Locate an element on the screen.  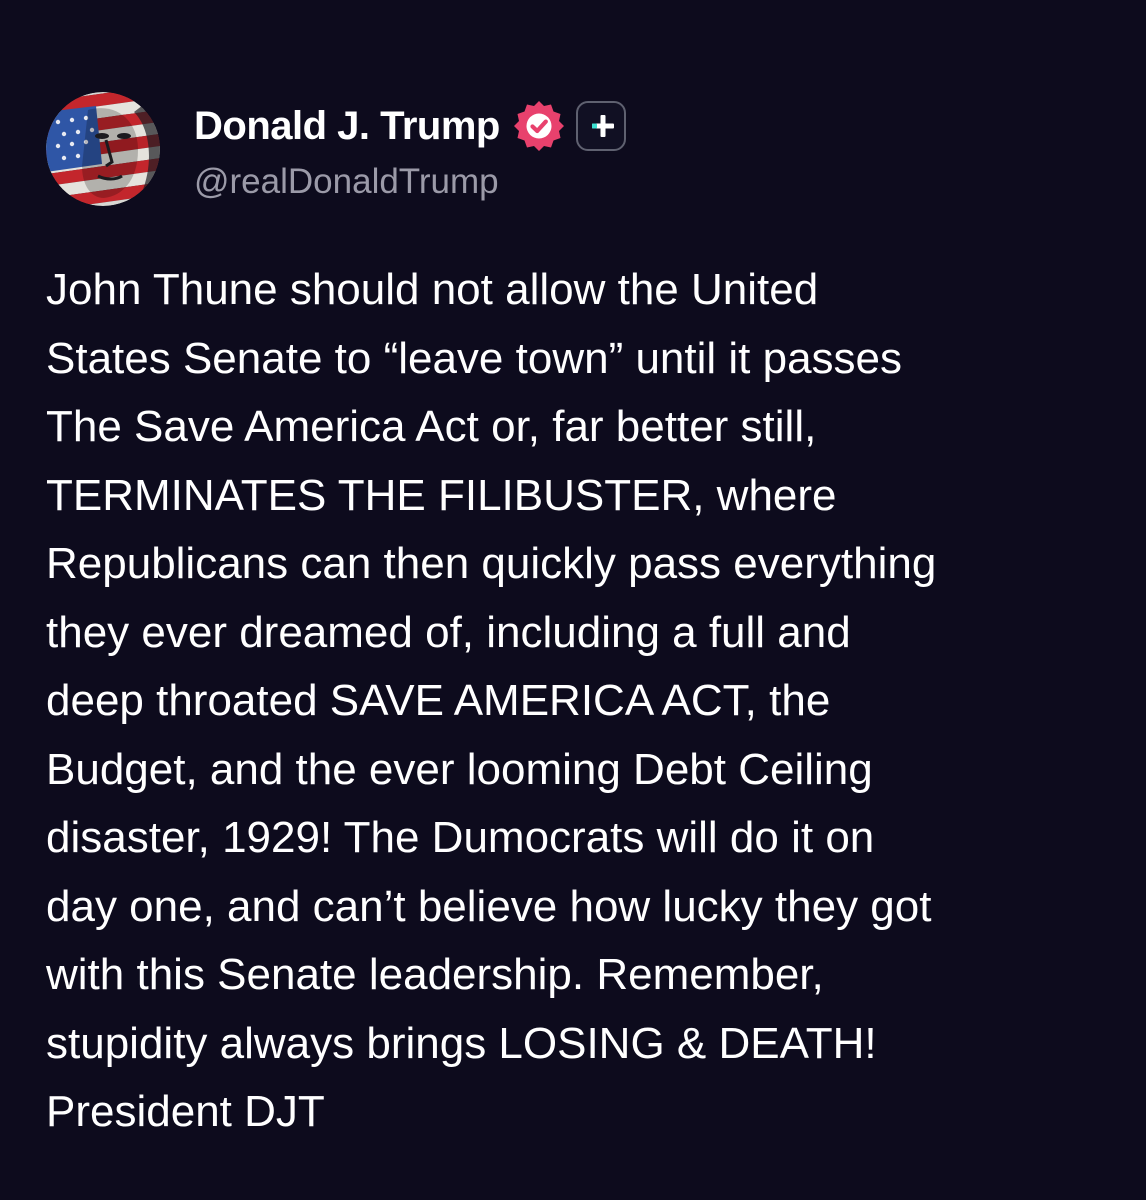
verified-badge-icon is located at coordinates (539, 126).